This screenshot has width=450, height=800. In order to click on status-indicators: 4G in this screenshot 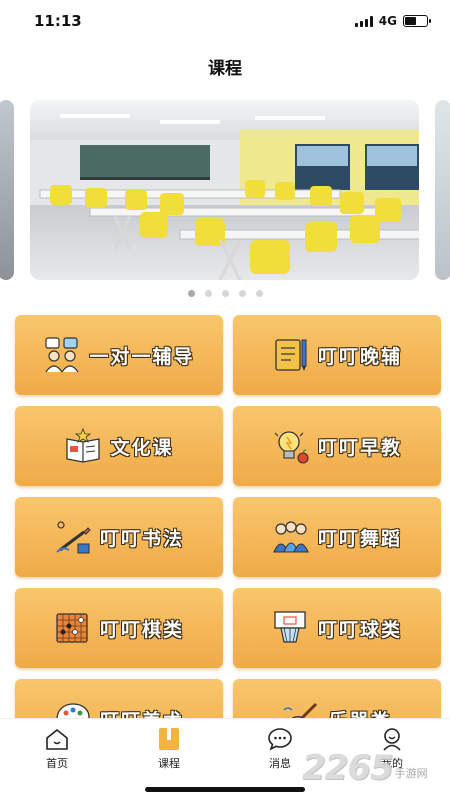, I will do `click(392, 21)`.